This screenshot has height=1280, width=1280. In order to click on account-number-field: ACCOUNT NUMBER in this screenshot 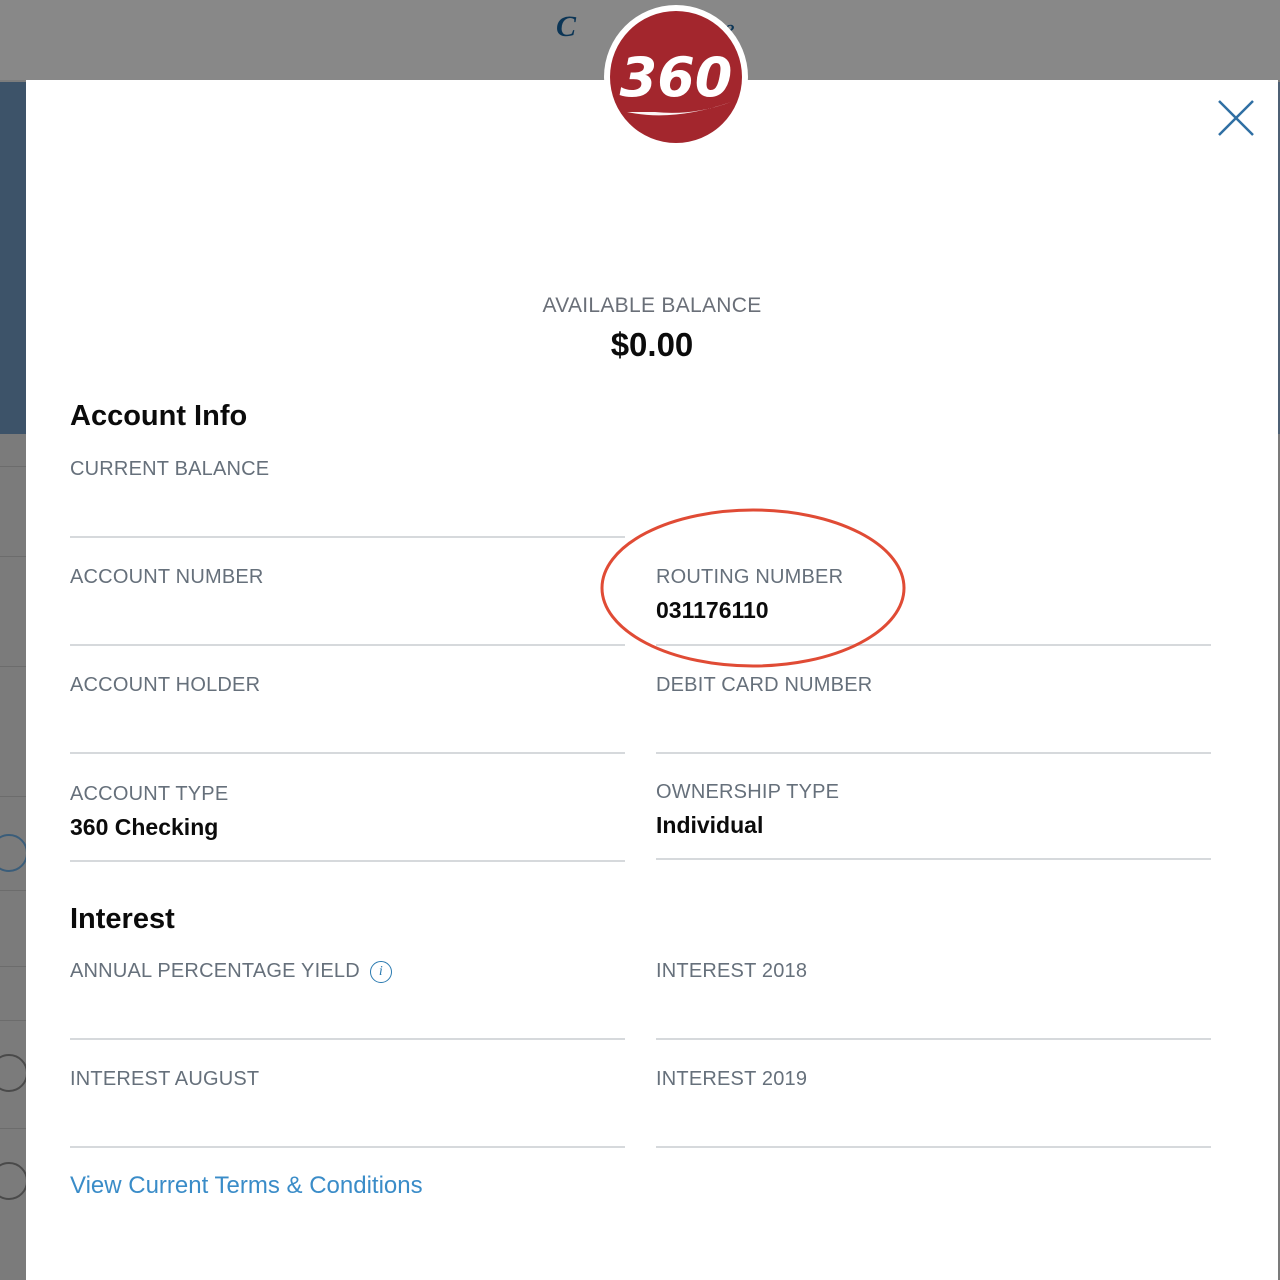, I will do `click(347, 606)`.